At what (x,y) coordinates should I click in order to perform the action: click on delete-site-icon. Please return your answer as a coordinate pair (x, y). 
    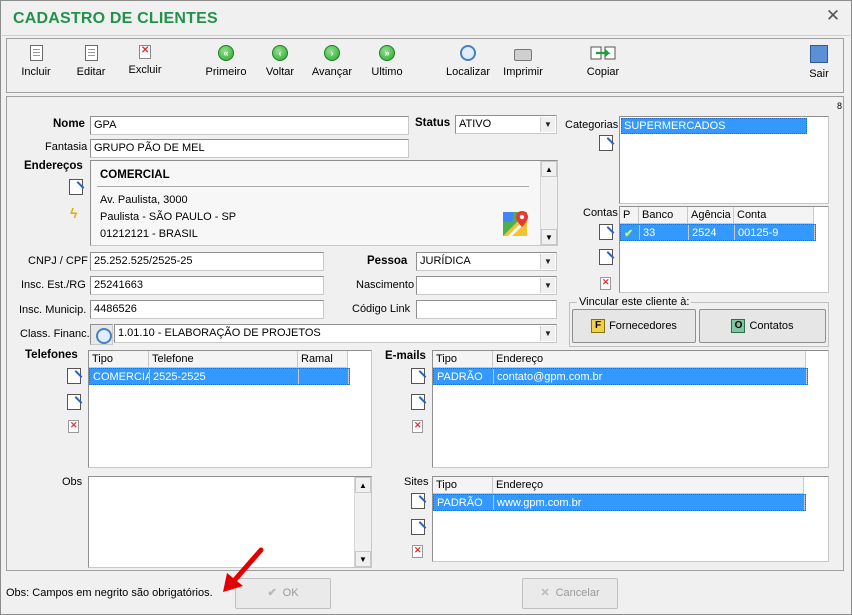
    Looking at the image, I should click on (417, 551).